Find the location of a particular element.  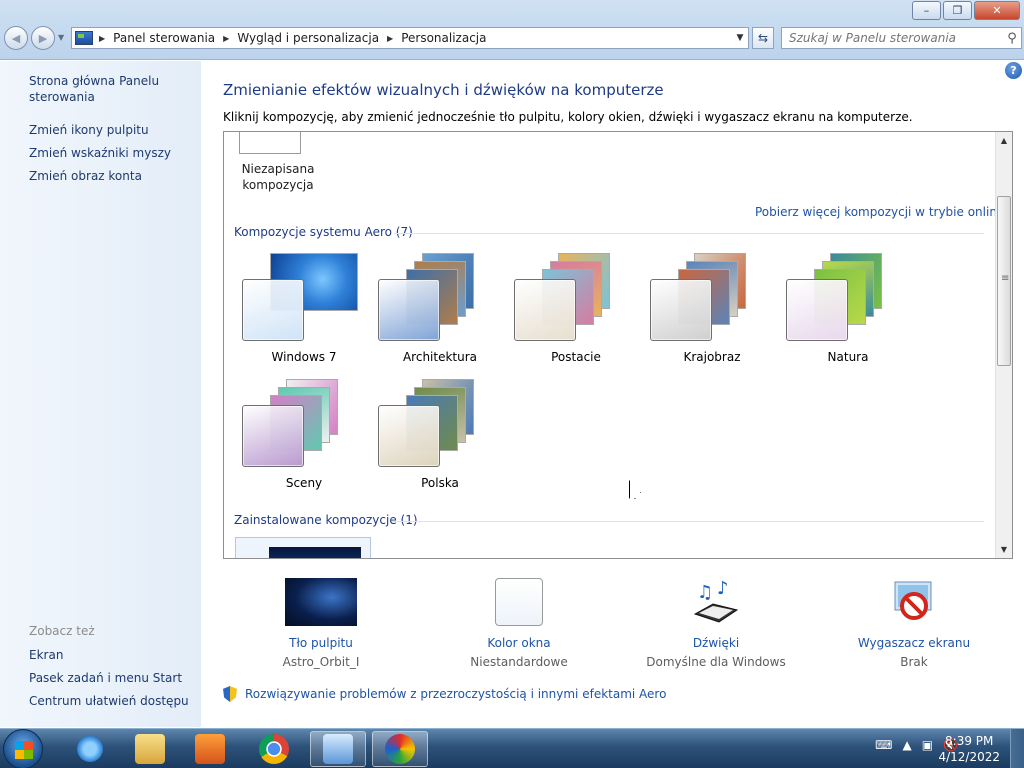

taskbar-chrome is located at coordinates (274, 749).